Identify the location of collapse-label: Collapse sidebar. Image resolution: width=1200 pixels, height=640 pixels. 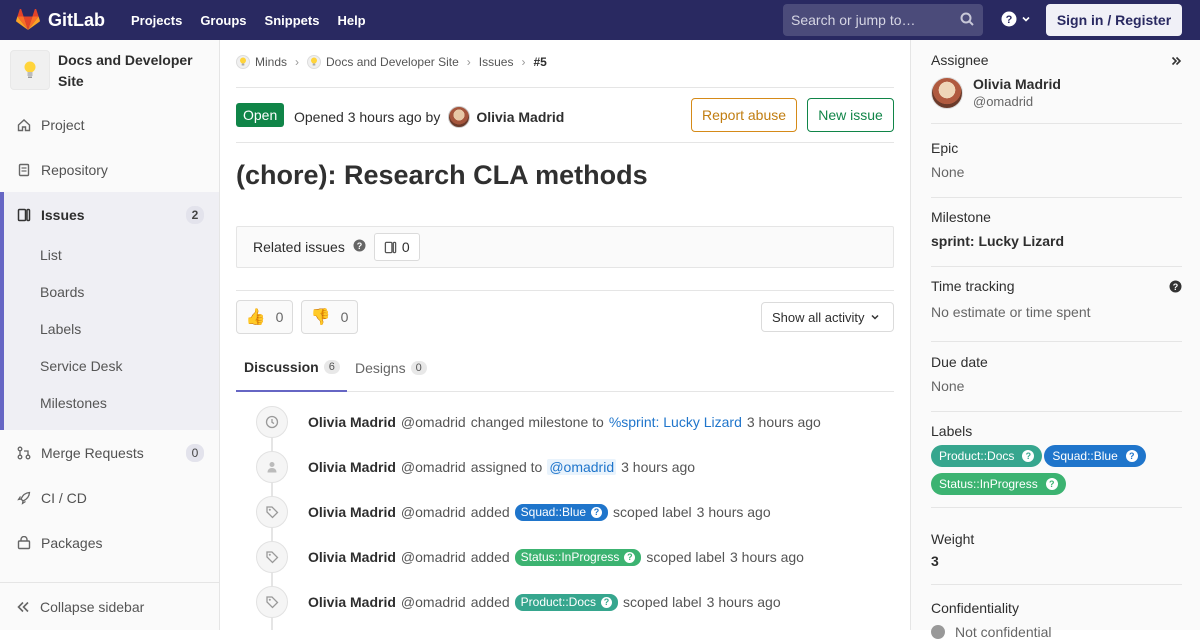
(92, 606).